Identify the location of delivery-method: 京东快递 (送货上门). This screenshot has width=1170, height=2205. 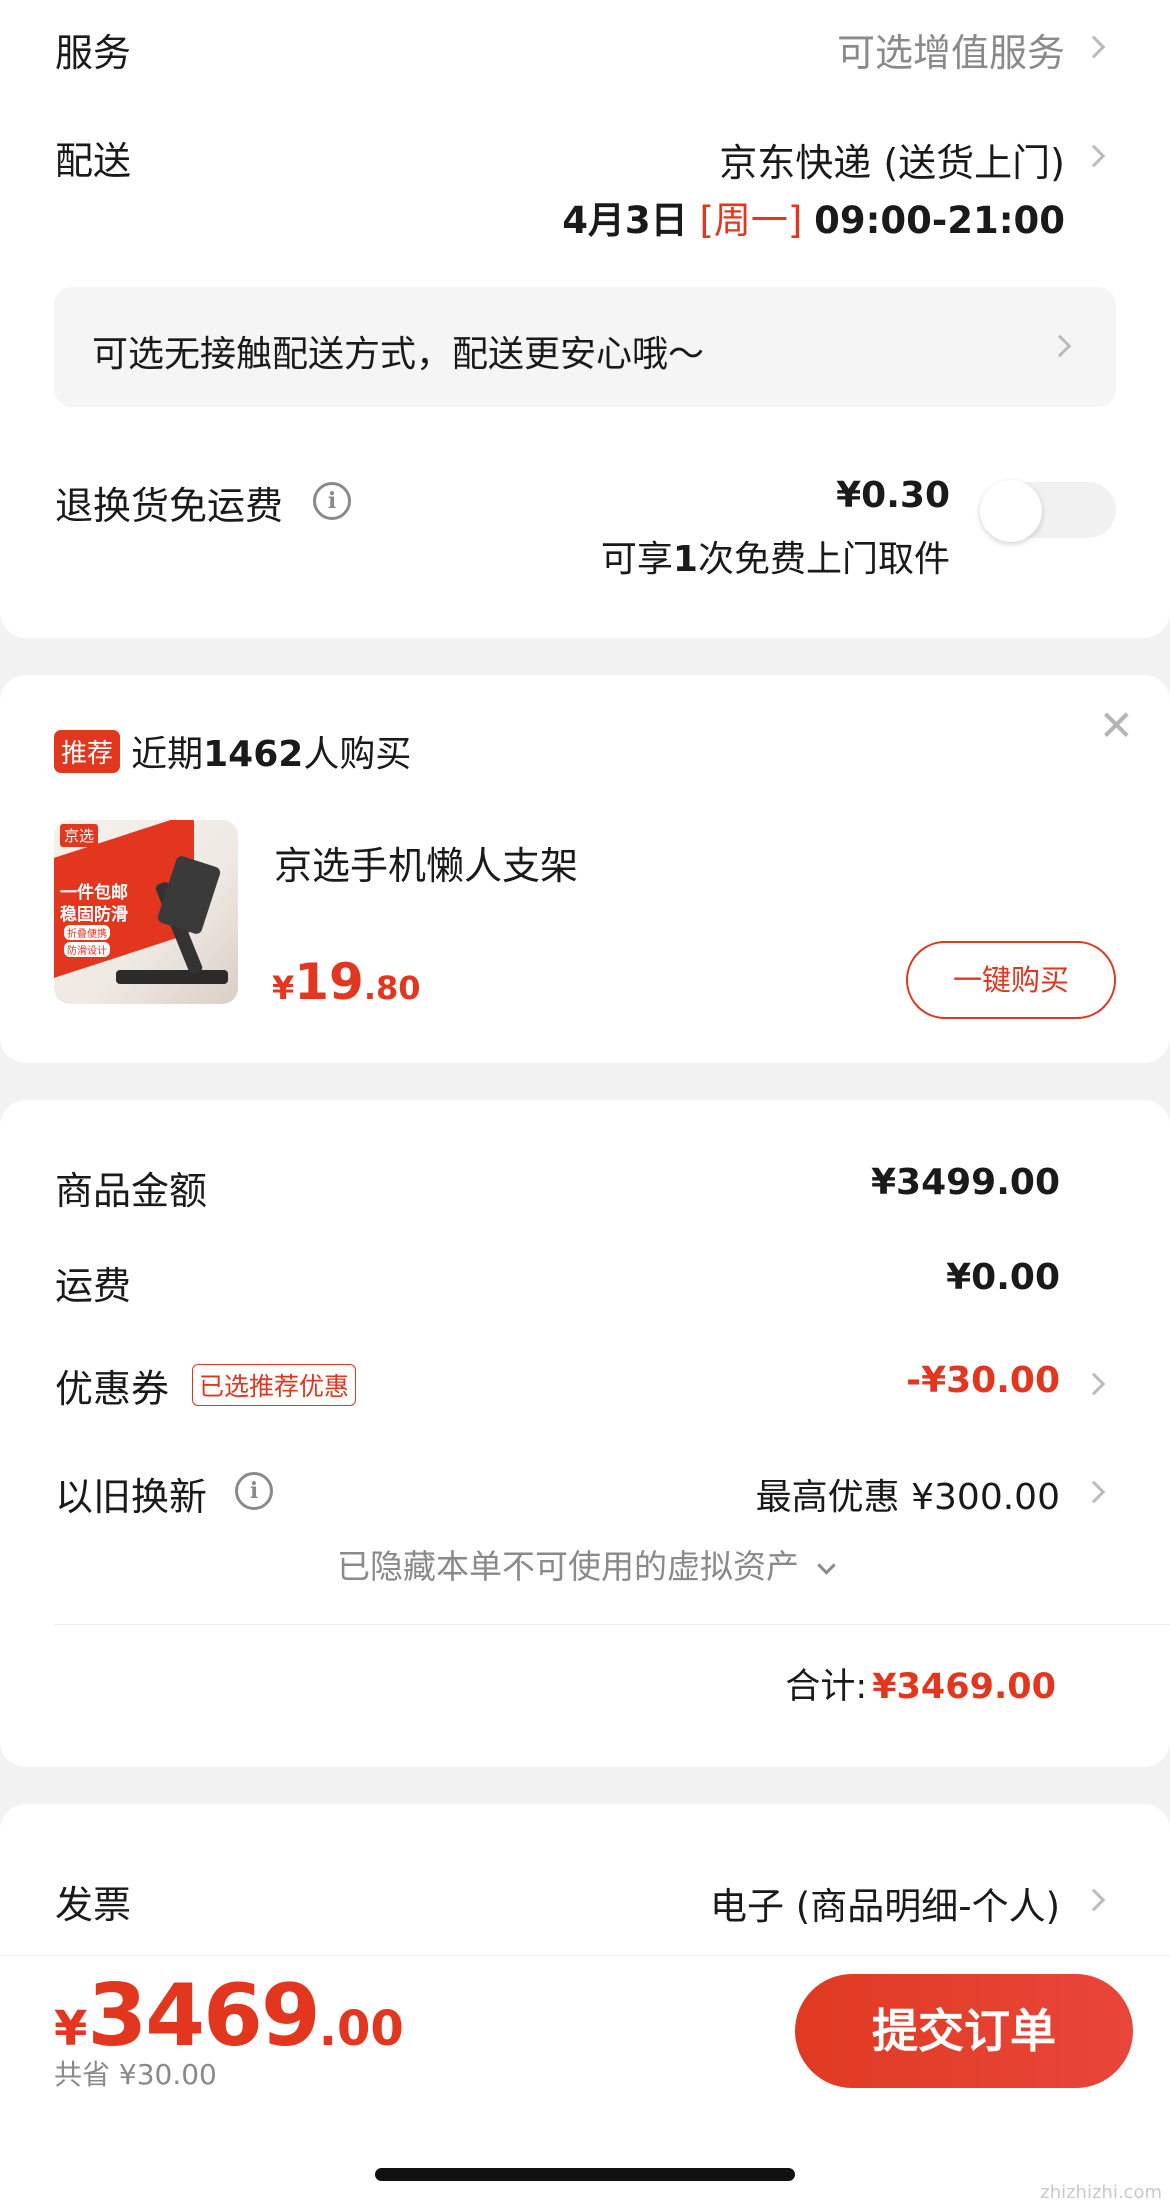
(892, 163).